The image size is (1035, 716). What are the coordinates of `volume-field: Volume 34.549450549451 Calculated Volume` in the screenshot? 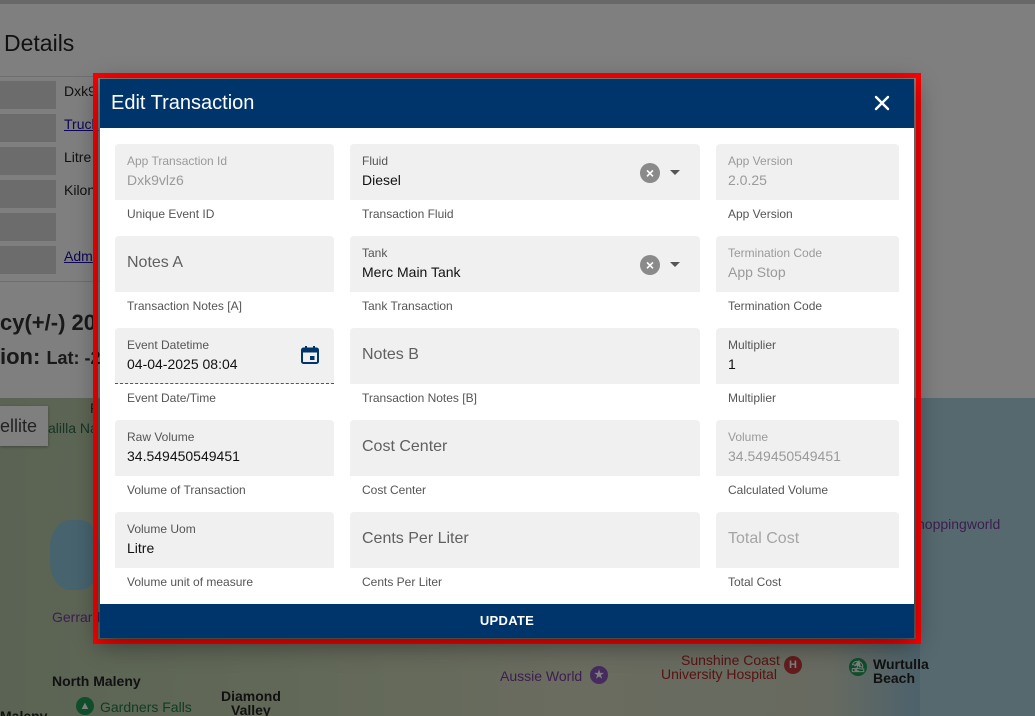 It's located at (807, 458).